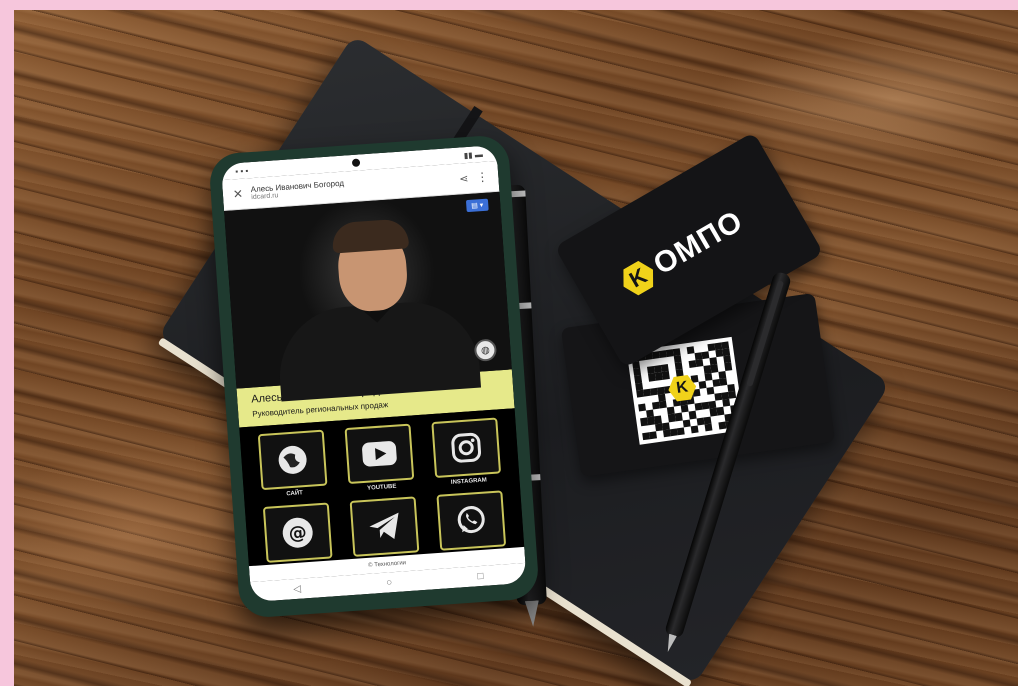 The height and width of the screenshot is (686, 1018). Describe the element at coordinates (387, 564) in the screenshot. I see `footer-text: © Технологии` at that location.